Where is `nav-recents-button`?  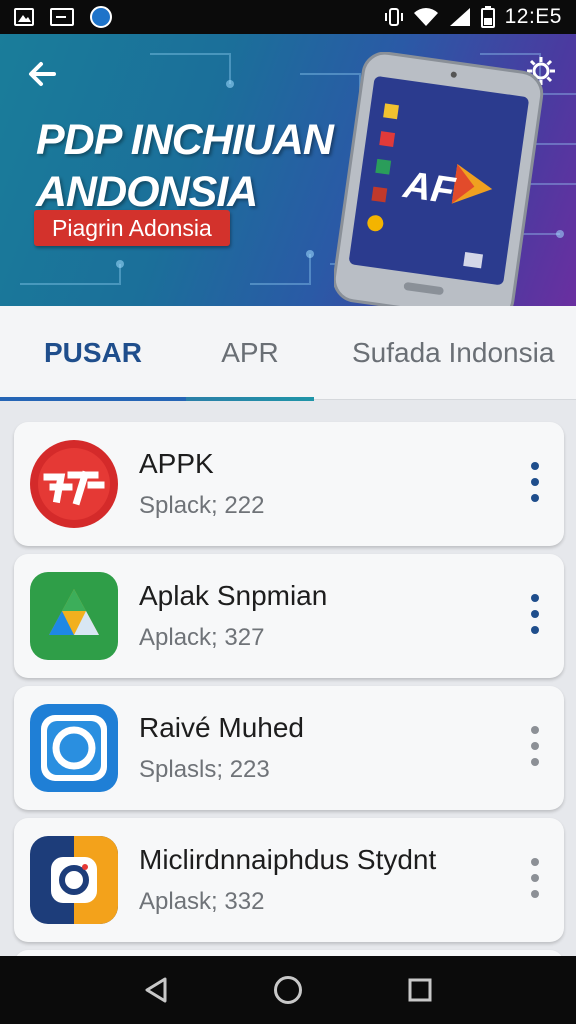 nav-recents-button is located at coordinates (420, 990).